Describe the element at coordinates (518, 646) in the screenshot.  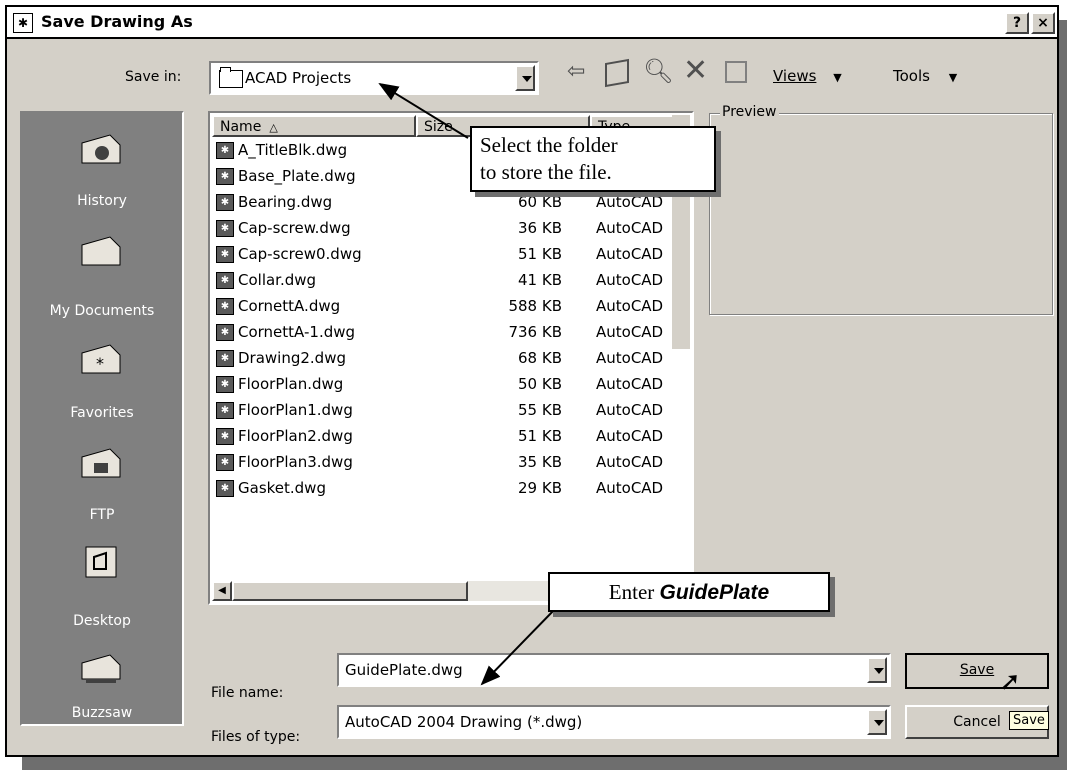
I see `filename-callout-arrow` at that location.